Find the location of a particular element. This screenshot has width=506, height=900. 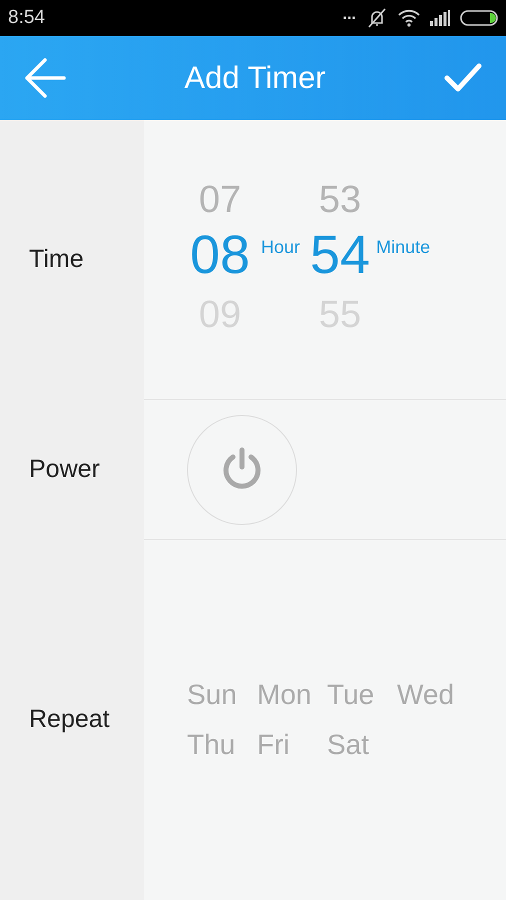

day-toggle: Mon is located at coordinates (292, 695).